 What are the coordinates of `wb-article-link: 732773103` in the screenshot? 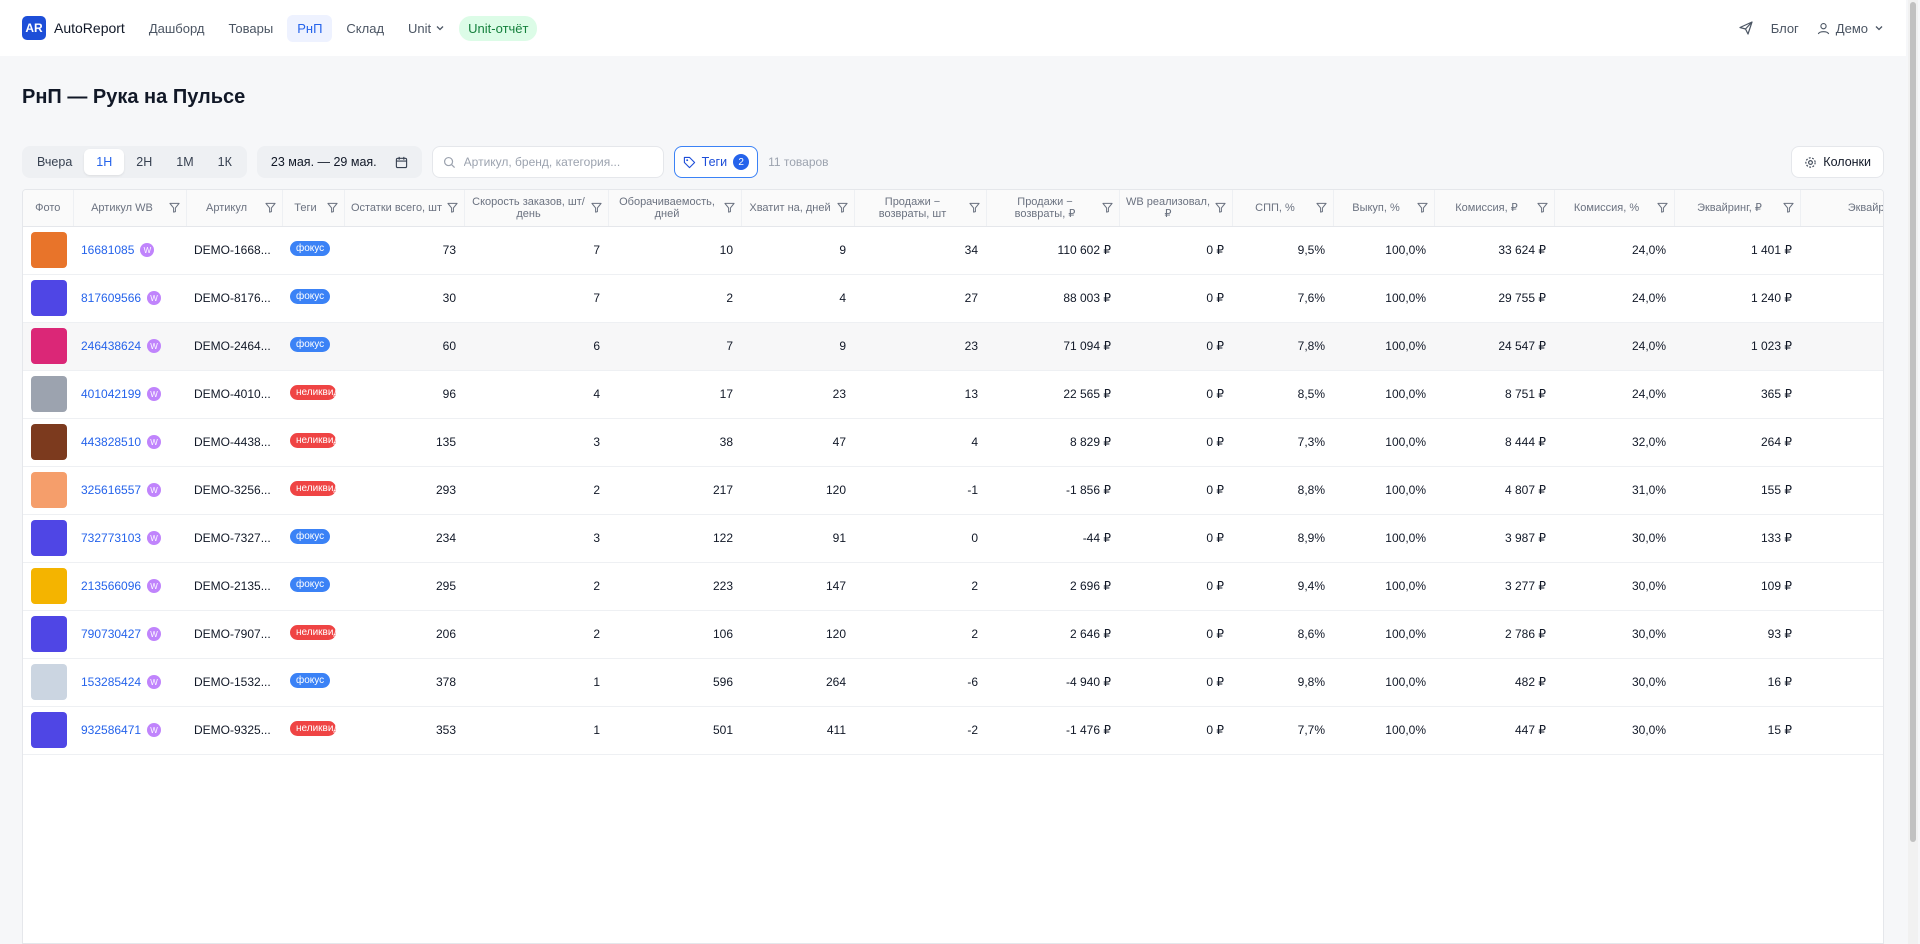 It's located at (111, 538).